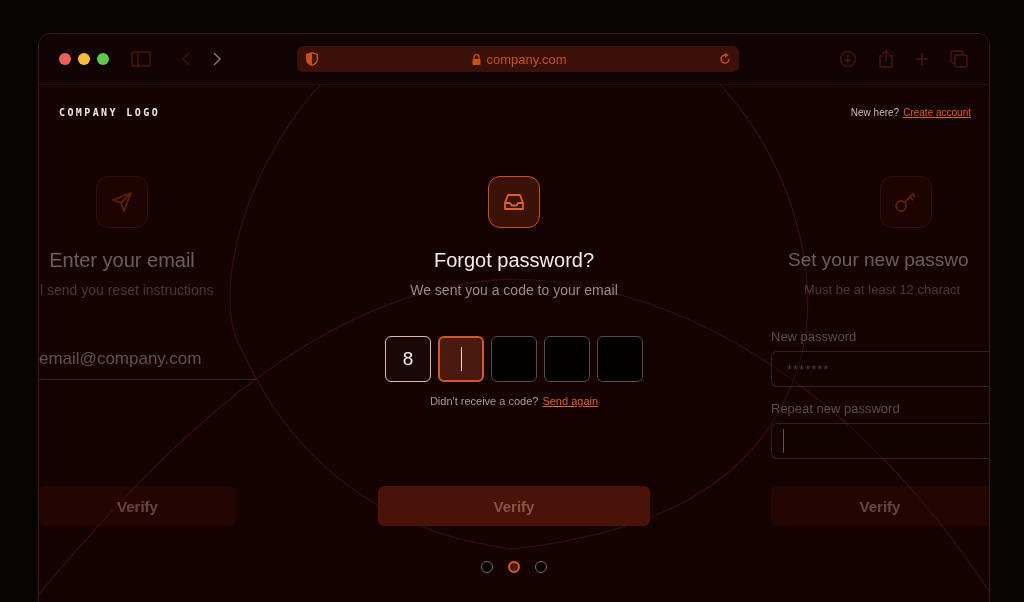 Image resolution: width=1024 pixels, height=602 pixels. What do you see at coordinates (476, 59) in the screenshot?
I see `lock-icon` at bounding box center [476, 59].